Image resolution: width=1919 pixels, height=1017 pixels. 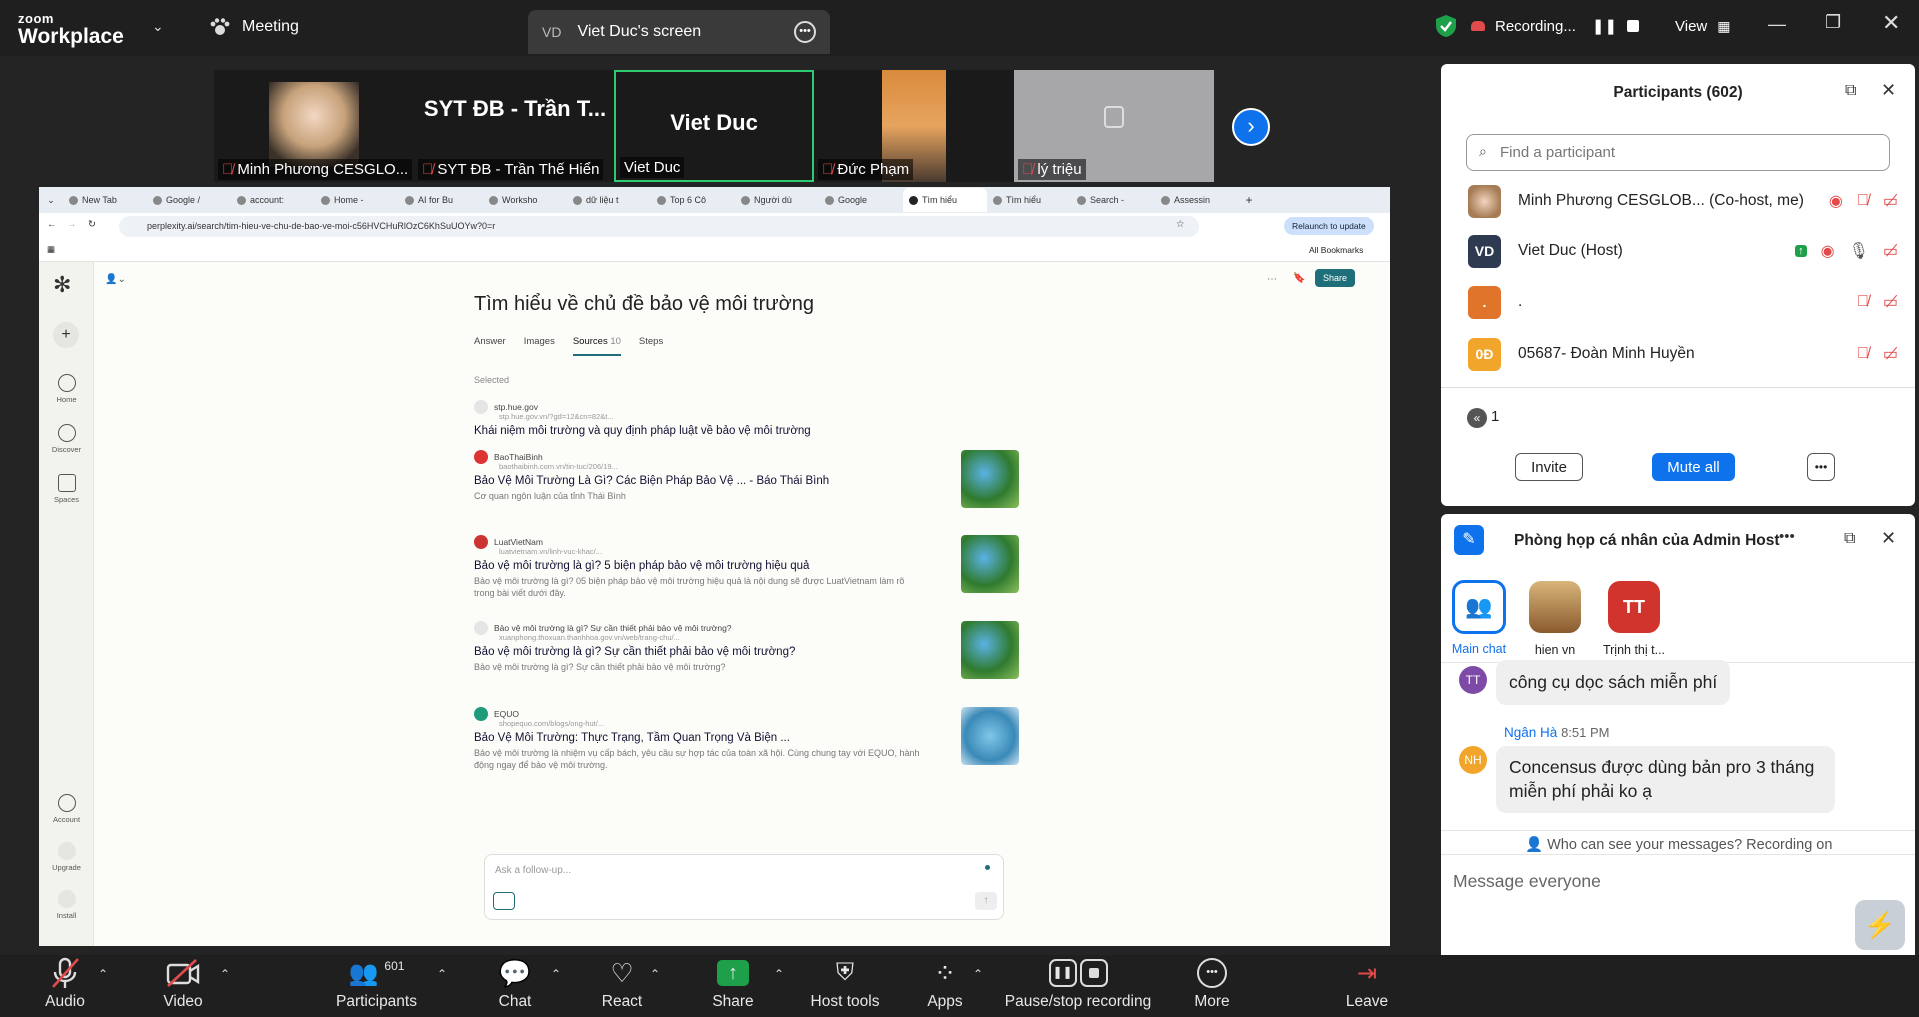 What do you see at coordinates (1891, 23) in the screenshot?
I see `close-window-icon: ✕` at bounding box center [1891, 23].